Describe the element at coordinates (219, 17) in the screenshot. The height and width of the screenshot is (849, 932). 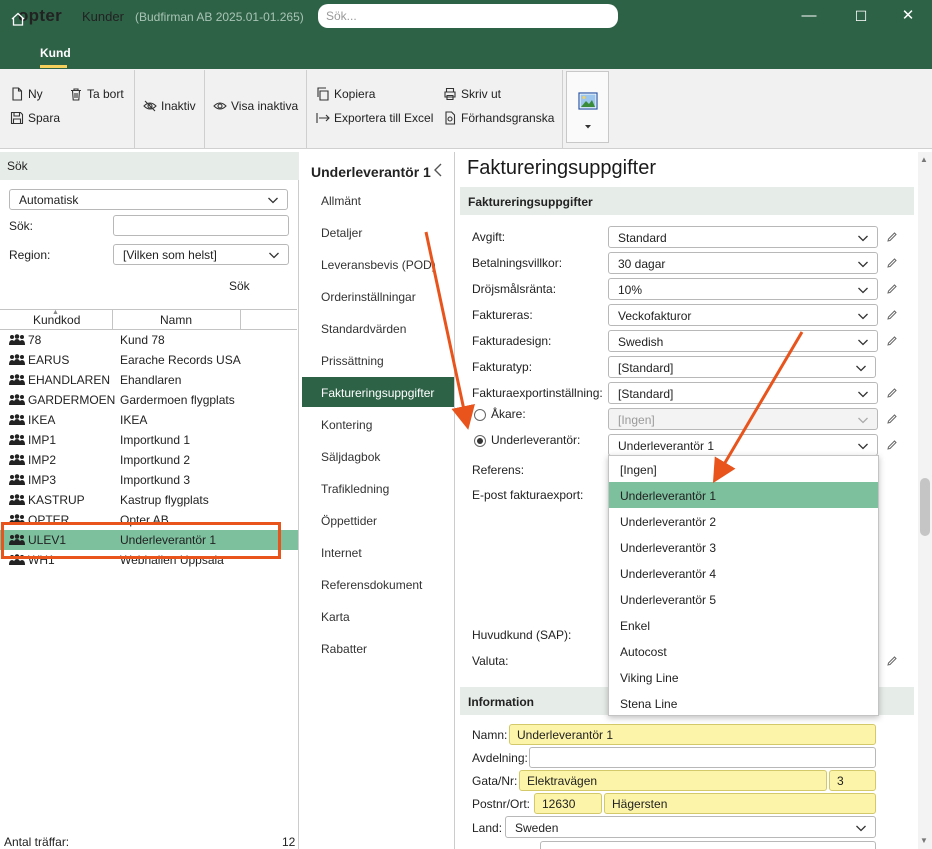
I see `window-subtitle: (Budfirman AB 2025.01-01.265)` at that location.